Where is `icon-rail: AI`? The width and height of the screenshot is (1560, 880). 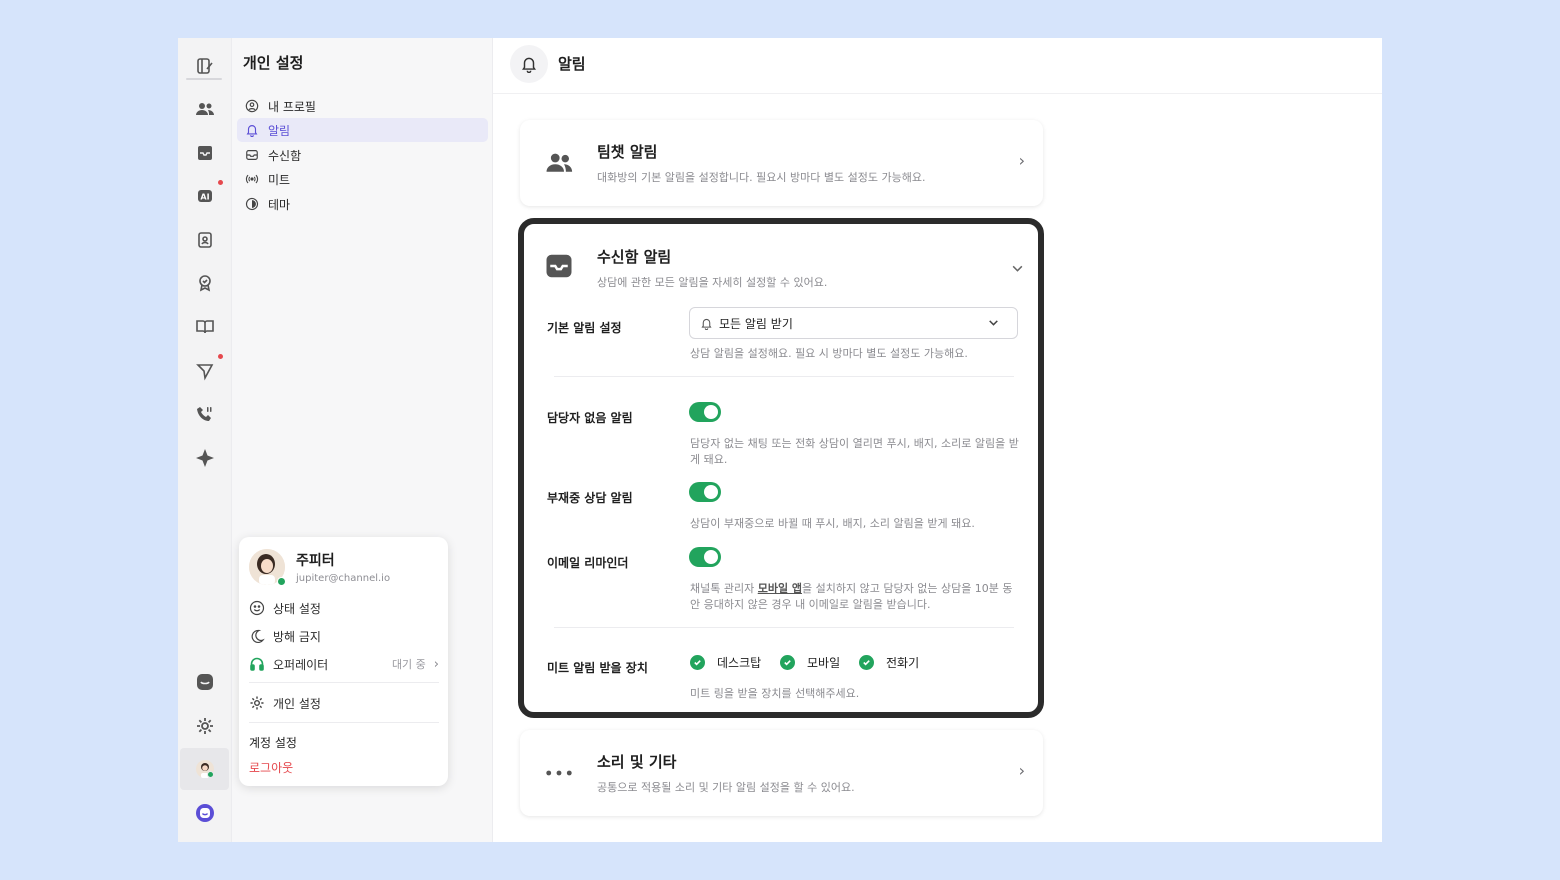 icon-rail: AI is located at coordinates (205, 440).